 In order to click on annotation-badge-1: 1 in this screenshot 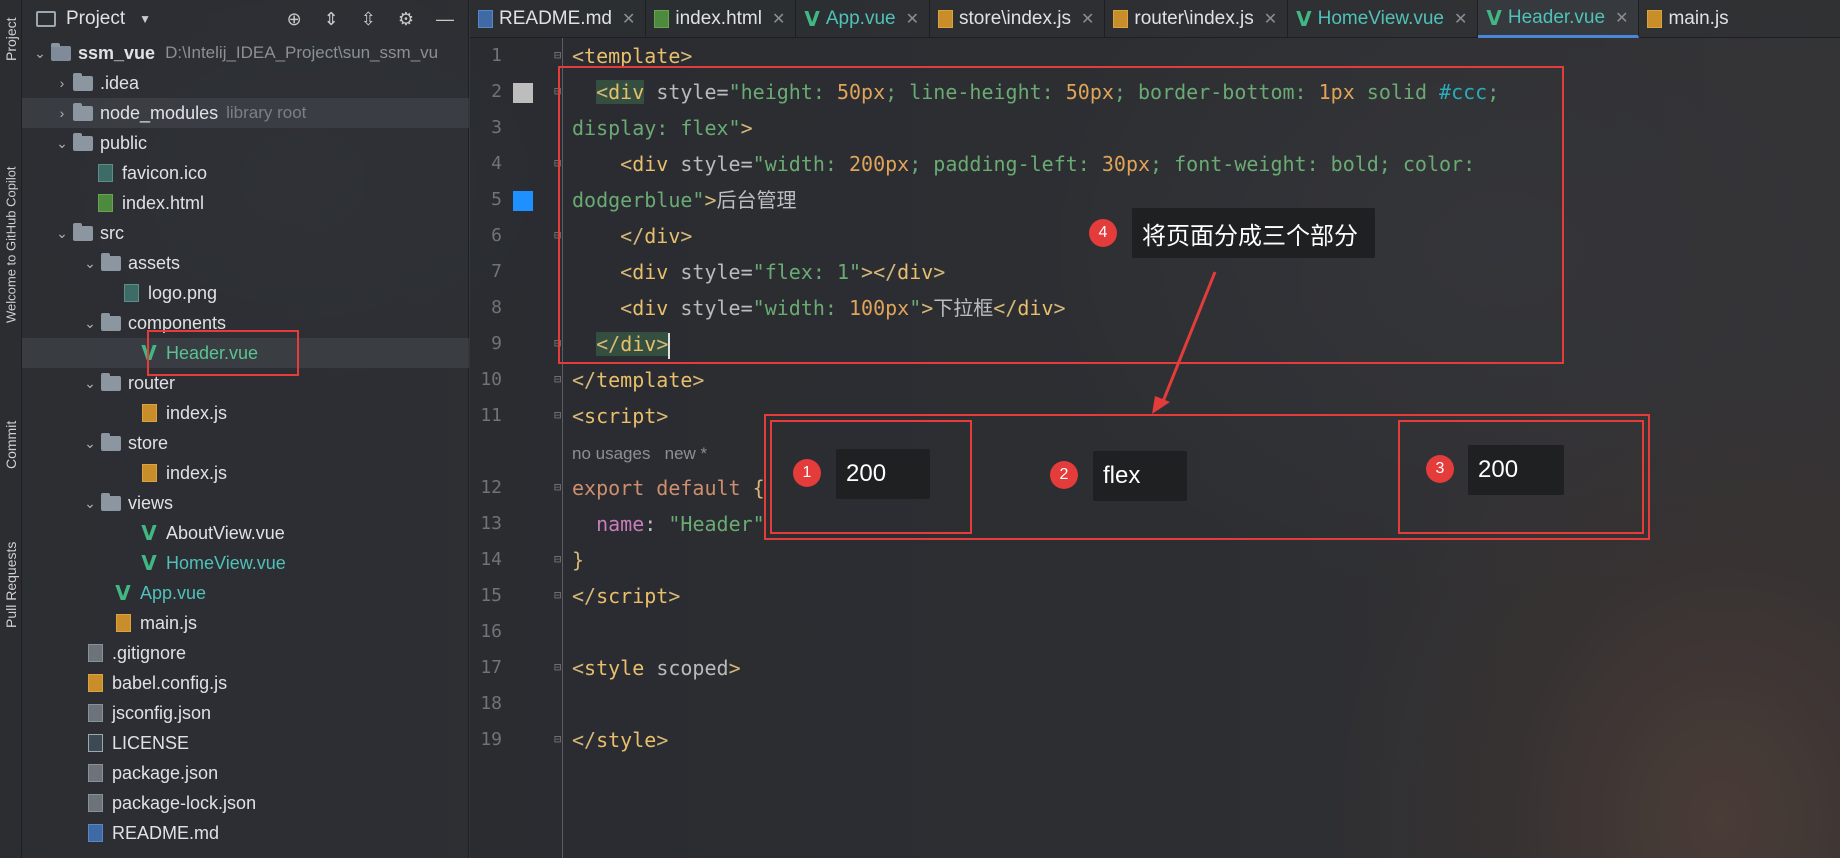, I will do `click(807, 473)`.